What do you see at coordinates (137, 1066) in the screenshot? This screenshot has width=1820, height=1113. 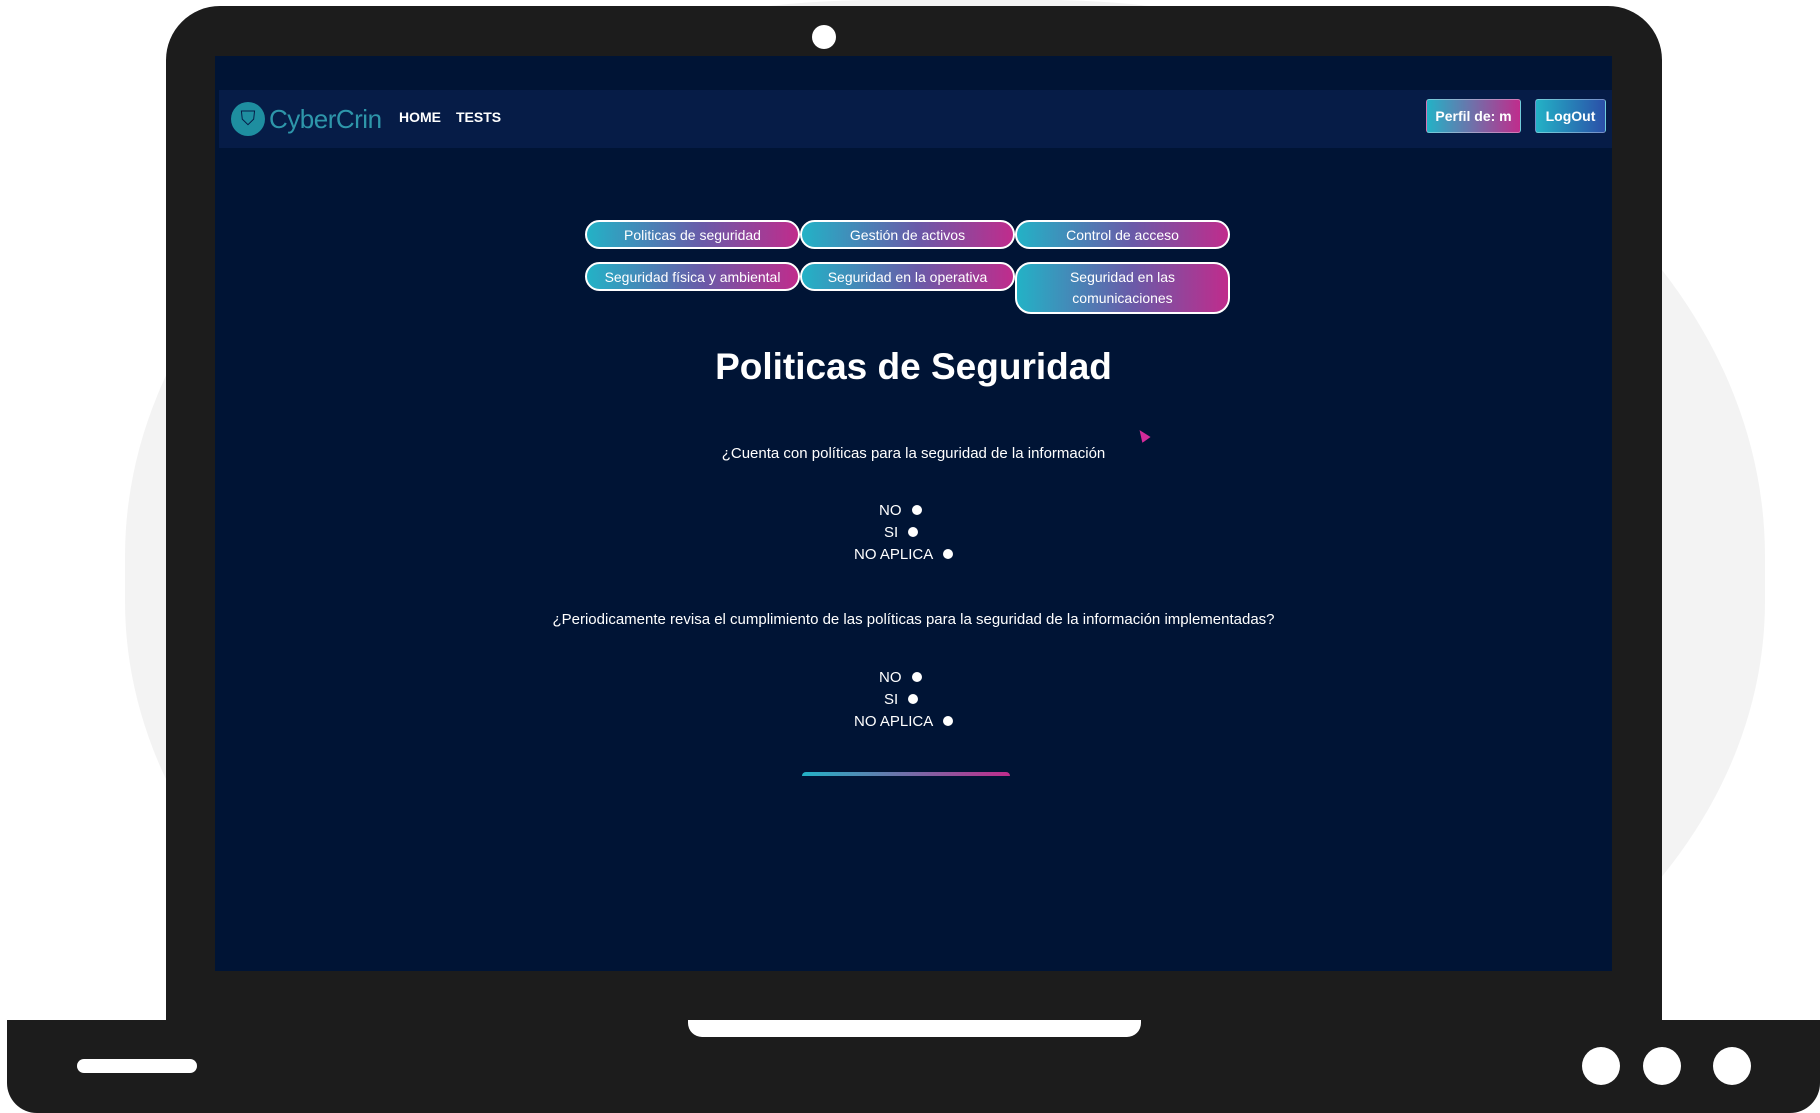 I see `laptop-slot` at bounding box center [137, 1066].